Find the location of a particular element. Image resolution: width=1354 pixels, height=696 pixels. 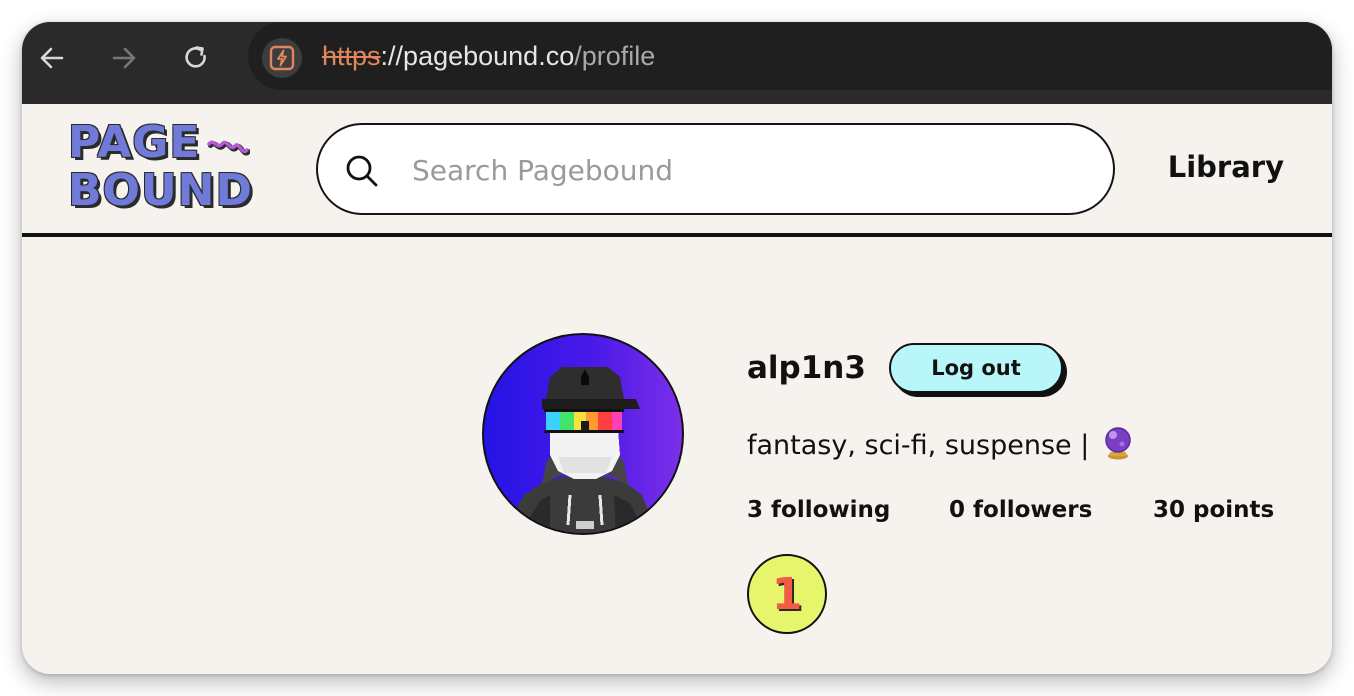

logout-button-label: Log out is located at coordinates (976, 368).